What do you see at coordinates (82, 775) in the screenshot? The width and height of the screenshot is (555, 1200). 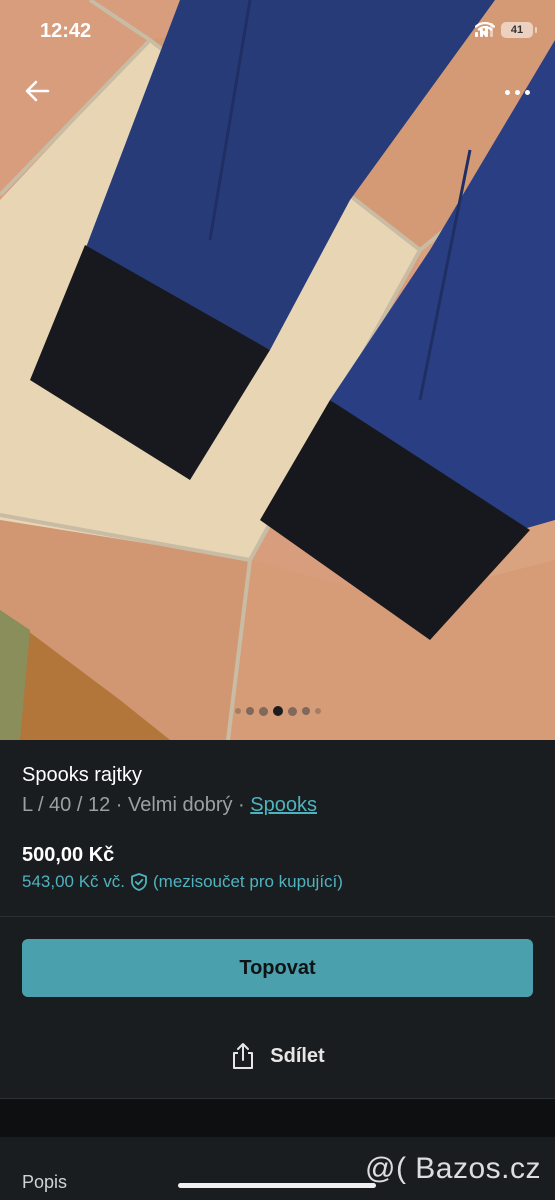 I see `listing-title: Spooks rajtky` at bounding box center [82, 775].